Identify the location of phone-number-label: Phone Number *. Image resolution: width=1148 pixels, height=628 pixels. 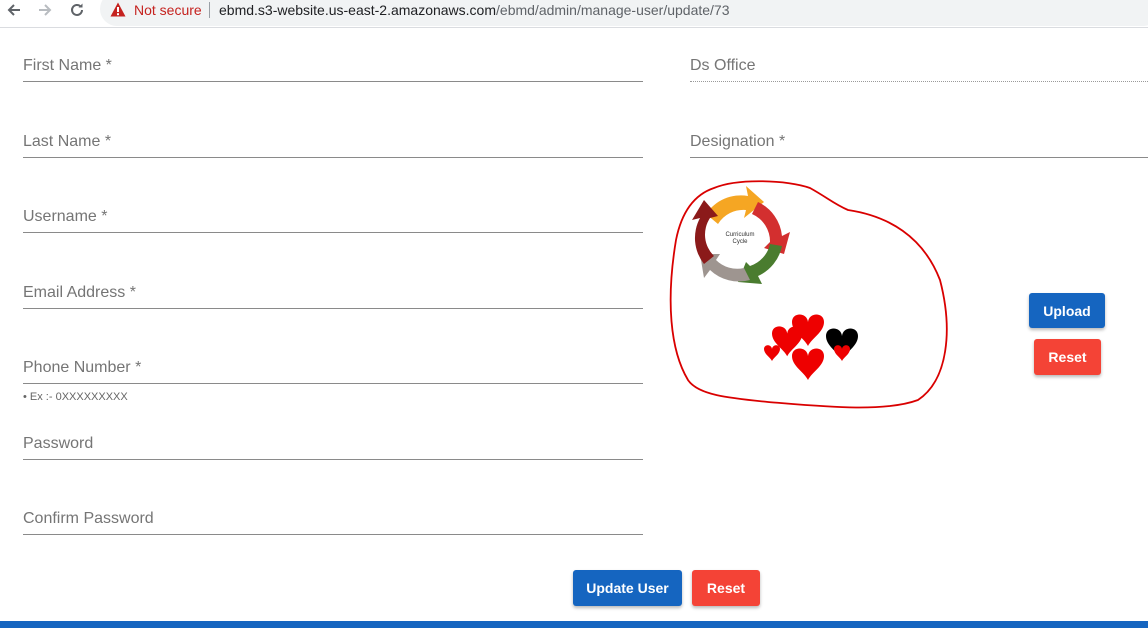
(82, 367).